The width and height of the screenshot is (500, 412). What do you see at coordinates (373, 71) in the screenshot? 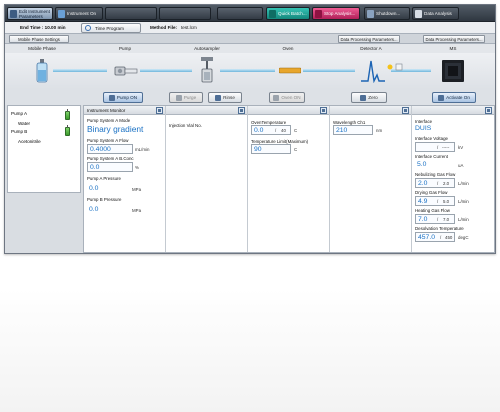
I see `detector-chromatogram-icon` at bounding box center [373, 71].